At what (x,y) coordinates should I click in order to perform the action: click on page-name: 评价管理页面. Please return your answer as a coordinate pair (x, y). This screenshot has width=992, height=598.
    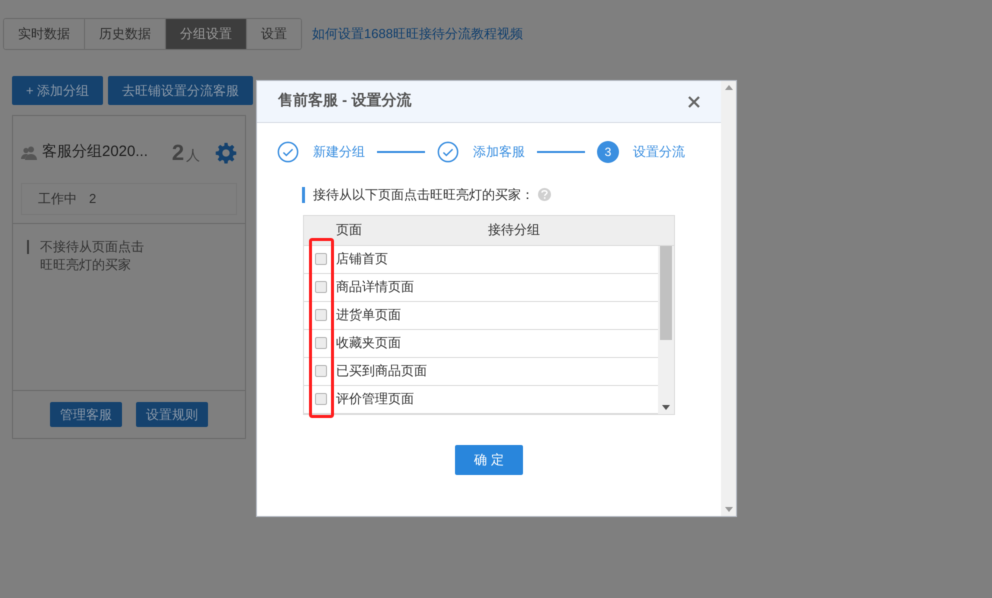
    Looking at the image, I should click on (375, 399).